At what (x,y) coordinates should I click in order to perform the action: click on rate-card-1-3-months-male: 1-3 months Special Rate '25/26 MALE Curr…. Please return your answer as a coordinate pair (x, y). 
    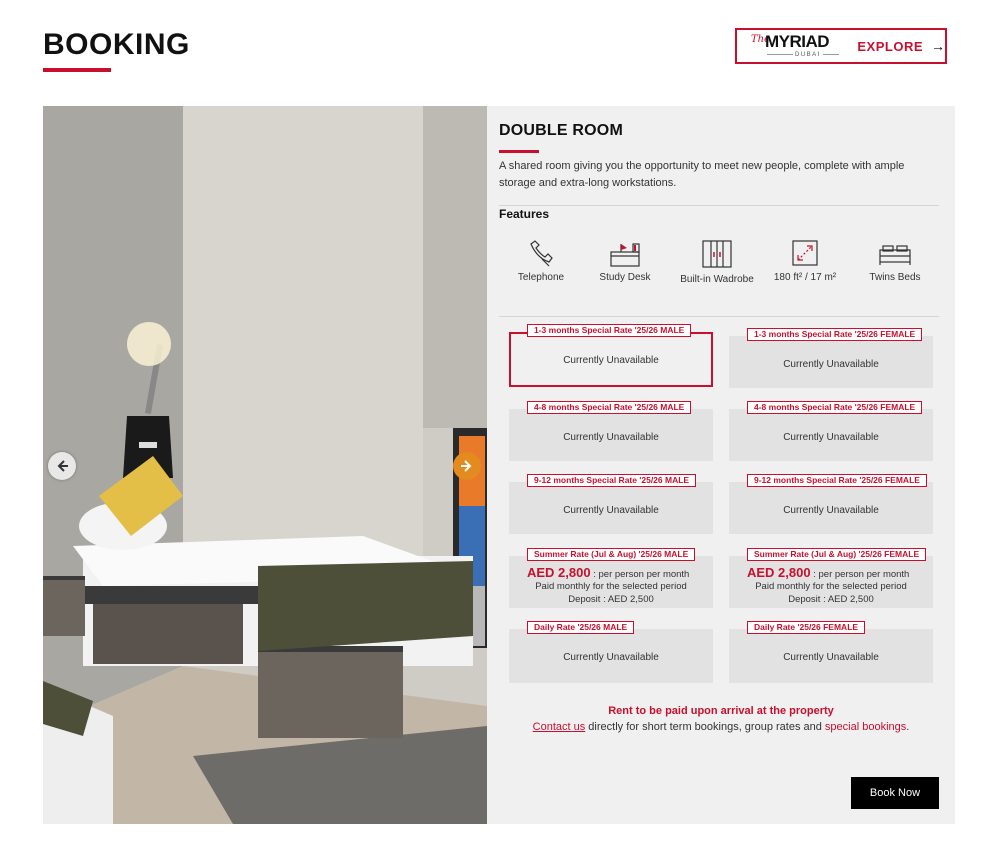
    Looking at the image, I should click on (611, 355).